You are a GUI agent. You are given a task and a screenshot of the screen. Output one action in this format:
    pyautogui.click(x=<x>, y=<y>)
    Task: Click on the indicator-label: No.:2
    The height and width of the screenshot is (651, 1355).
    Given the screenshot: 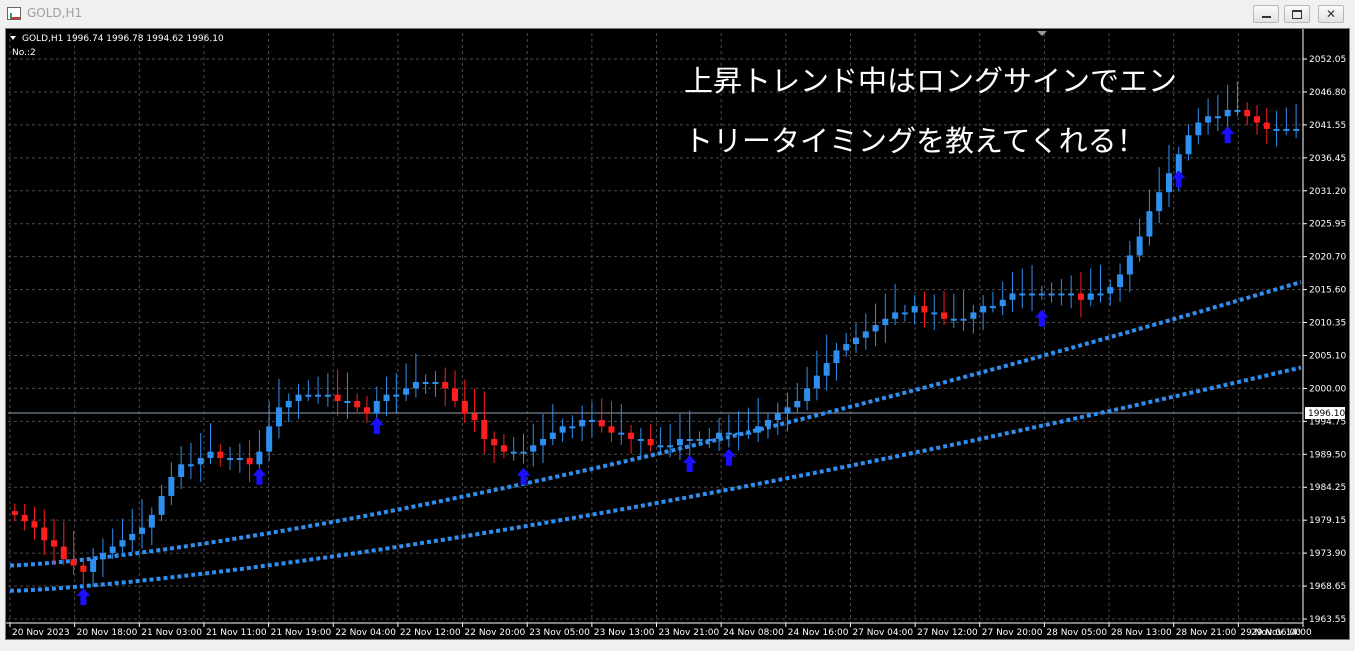 What is the action you would take?
    pyautogui.click(x=24, y=53)
    